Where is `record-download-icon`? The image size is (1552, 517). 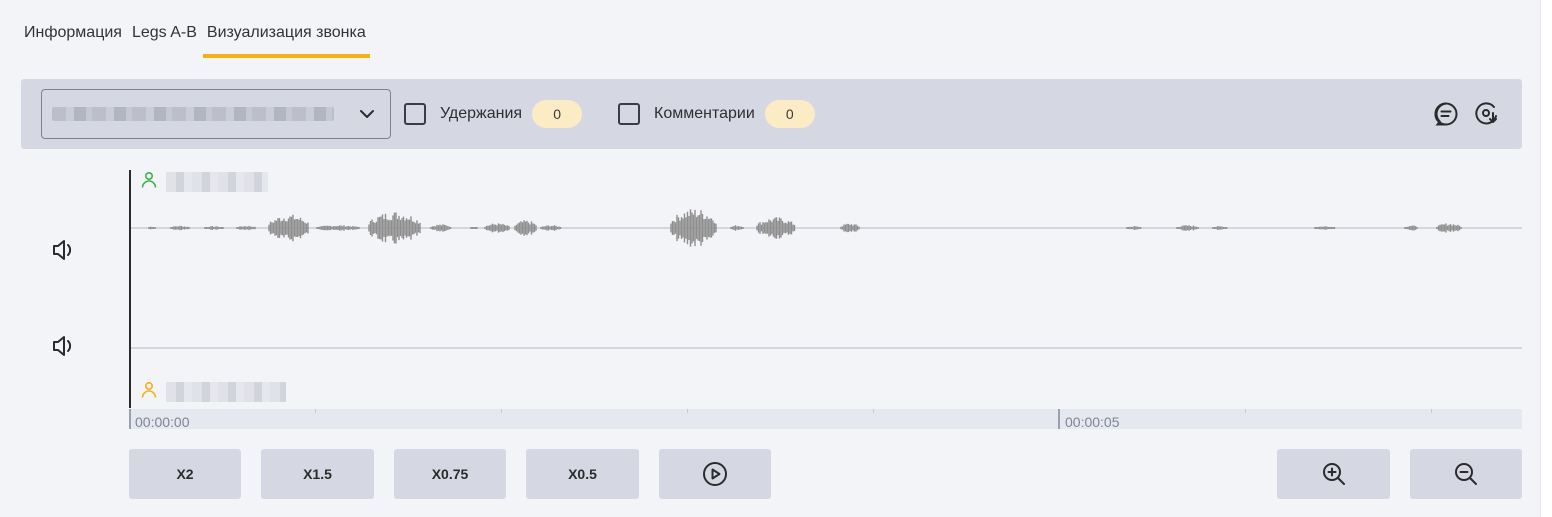
record-download-icon is located at coordinates (1487, 114).